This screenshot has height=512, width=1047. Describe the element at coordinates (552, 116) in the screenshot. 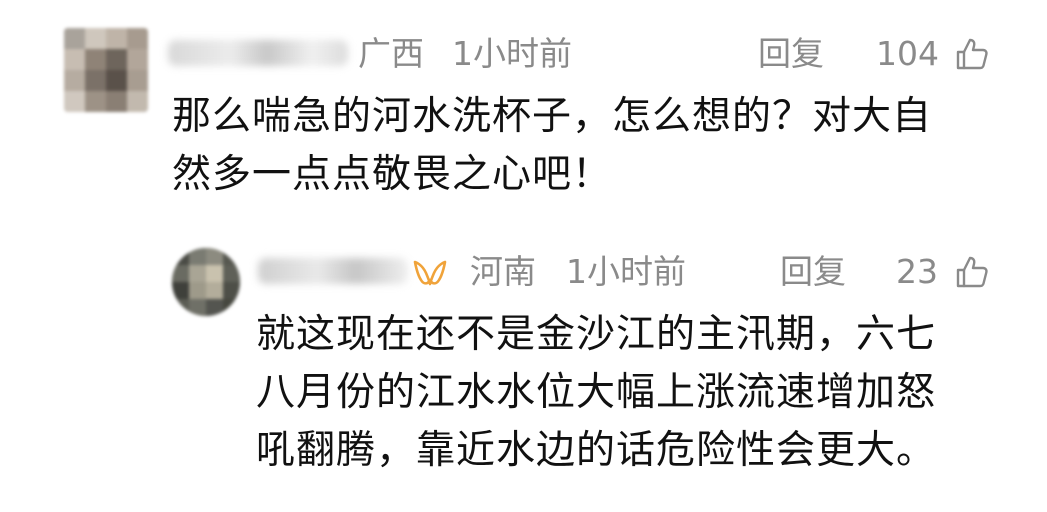

I see `comment-text-line: 那么喘急的河水洗杯子，怎么想的？对大自` at that location.